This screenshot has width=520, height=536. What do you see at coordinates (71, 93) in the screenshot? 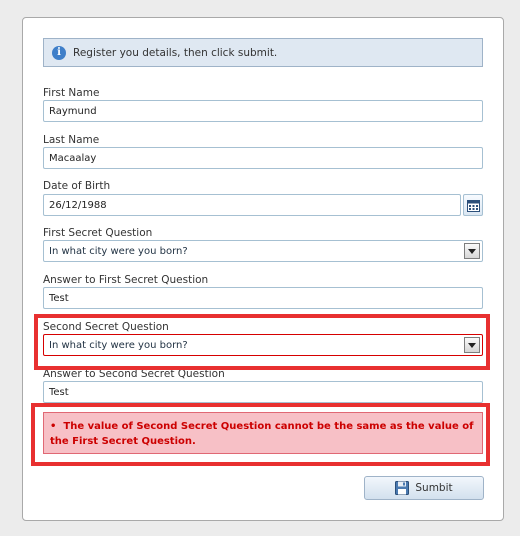
I see `first-name-label: First Name` at bounding box center [71, 93].